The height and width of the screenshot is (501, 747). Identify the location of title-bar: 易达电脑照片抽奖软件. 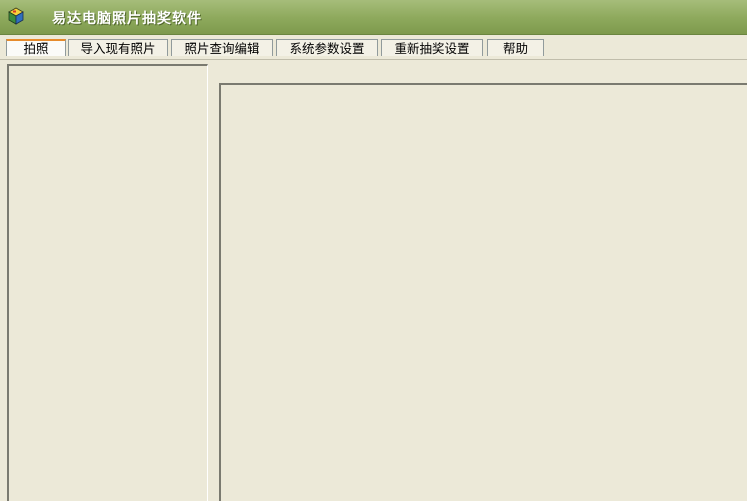
(373, 17).